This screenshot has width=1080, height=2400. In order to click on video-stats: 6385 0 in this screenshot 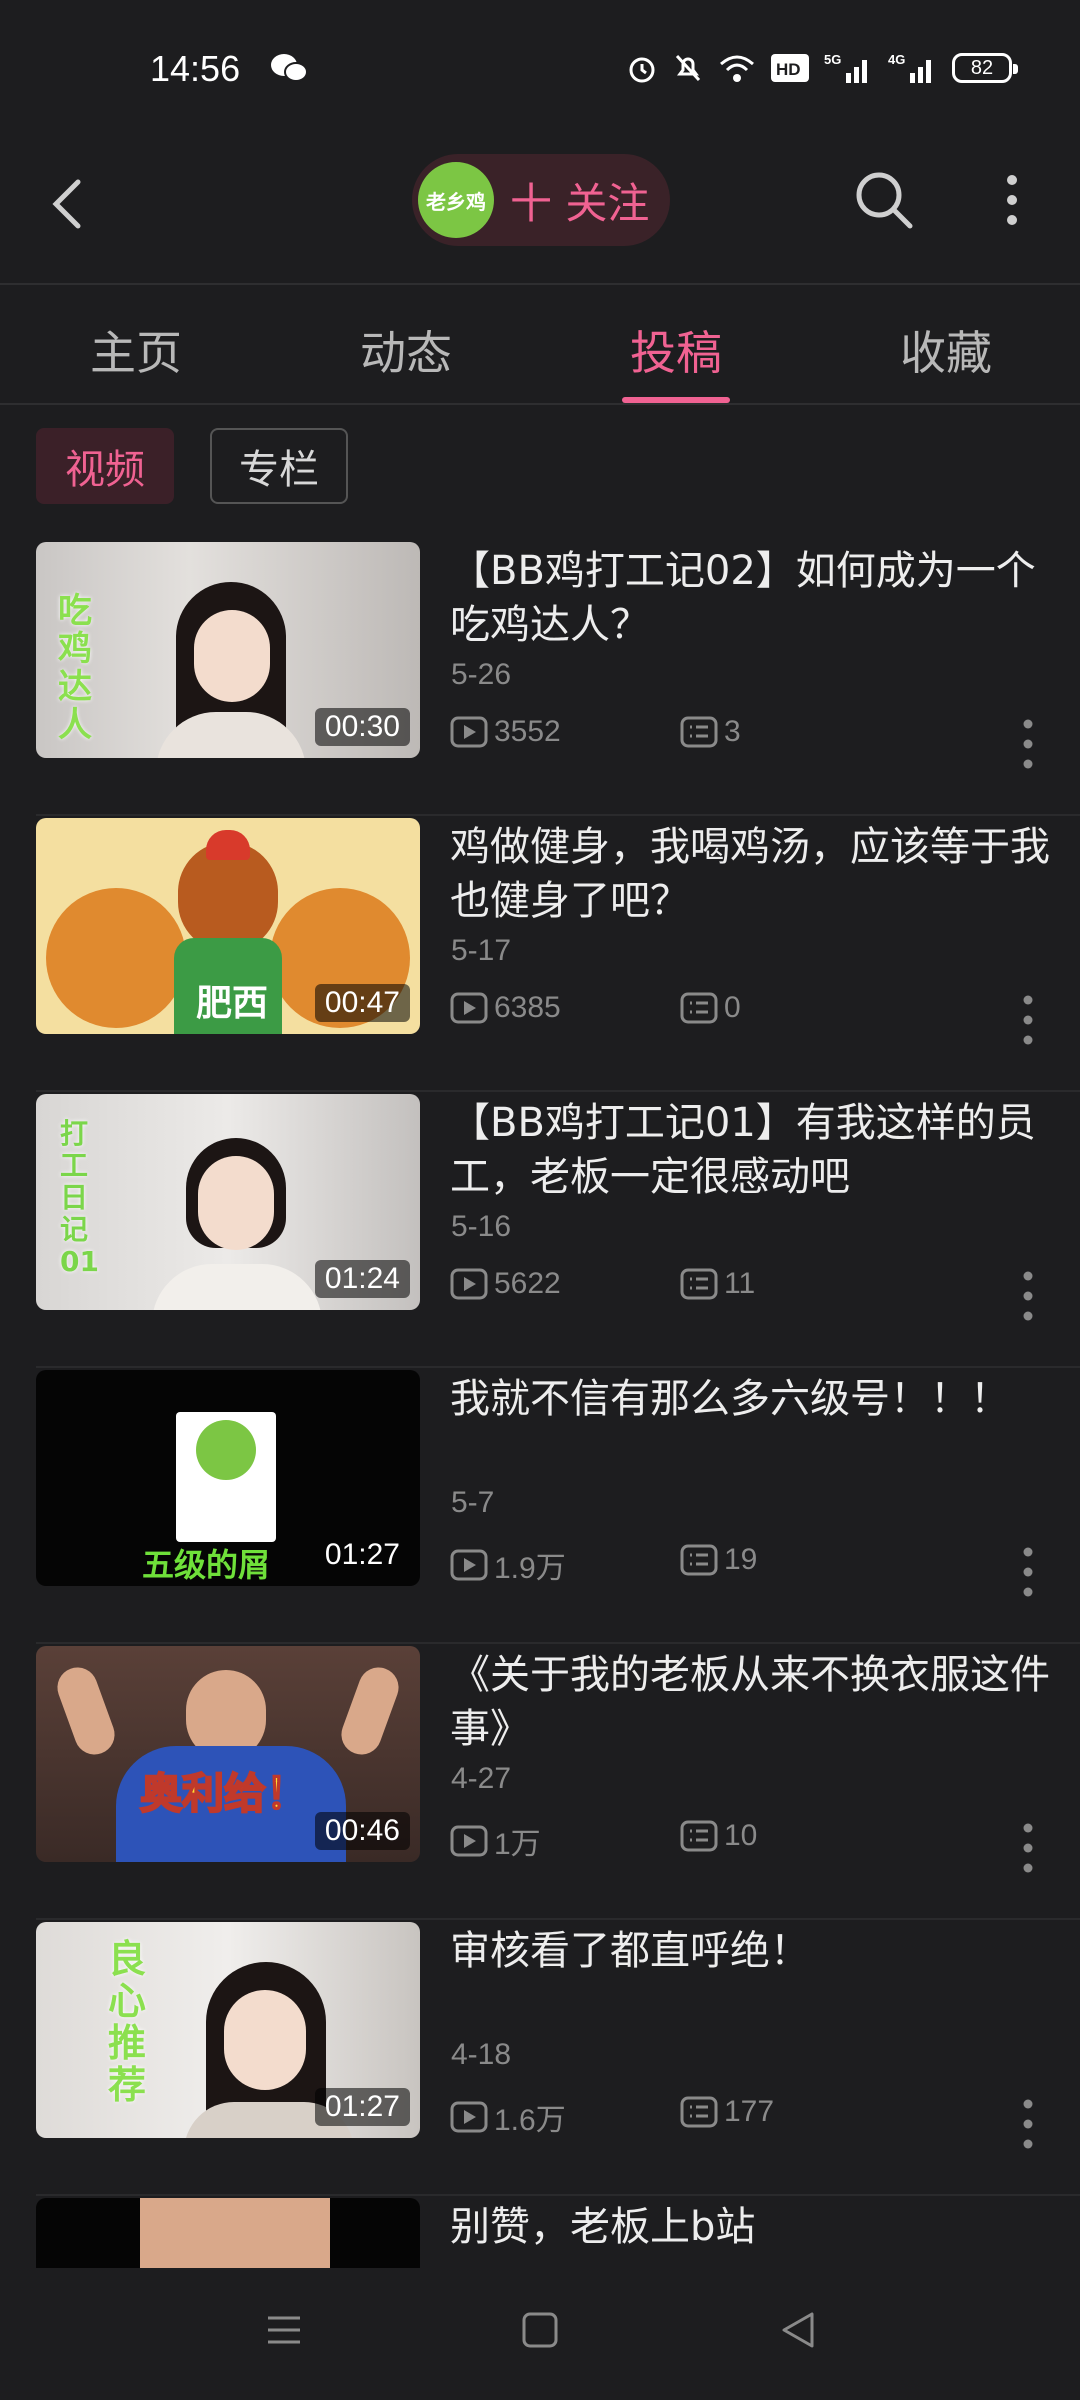, I will do `click(730, 1011)`.